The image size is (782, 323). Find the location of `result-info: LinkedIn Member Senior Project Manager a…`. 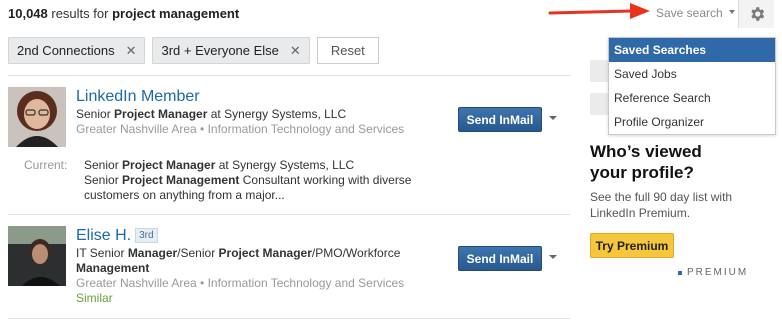

result-info: LinkedIn Member Senior Project Manager a… is located at coordinates (261, 112).